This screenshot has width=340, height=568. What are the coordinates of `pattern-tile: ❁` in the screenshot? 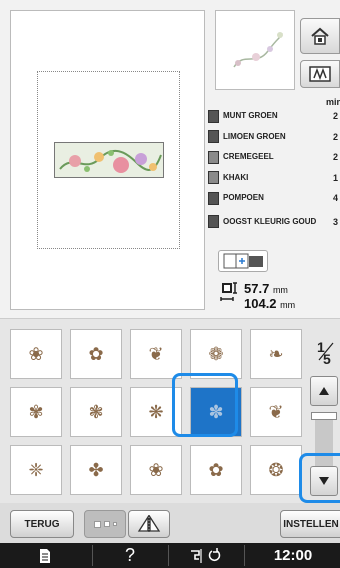 It's located at (216, 354).